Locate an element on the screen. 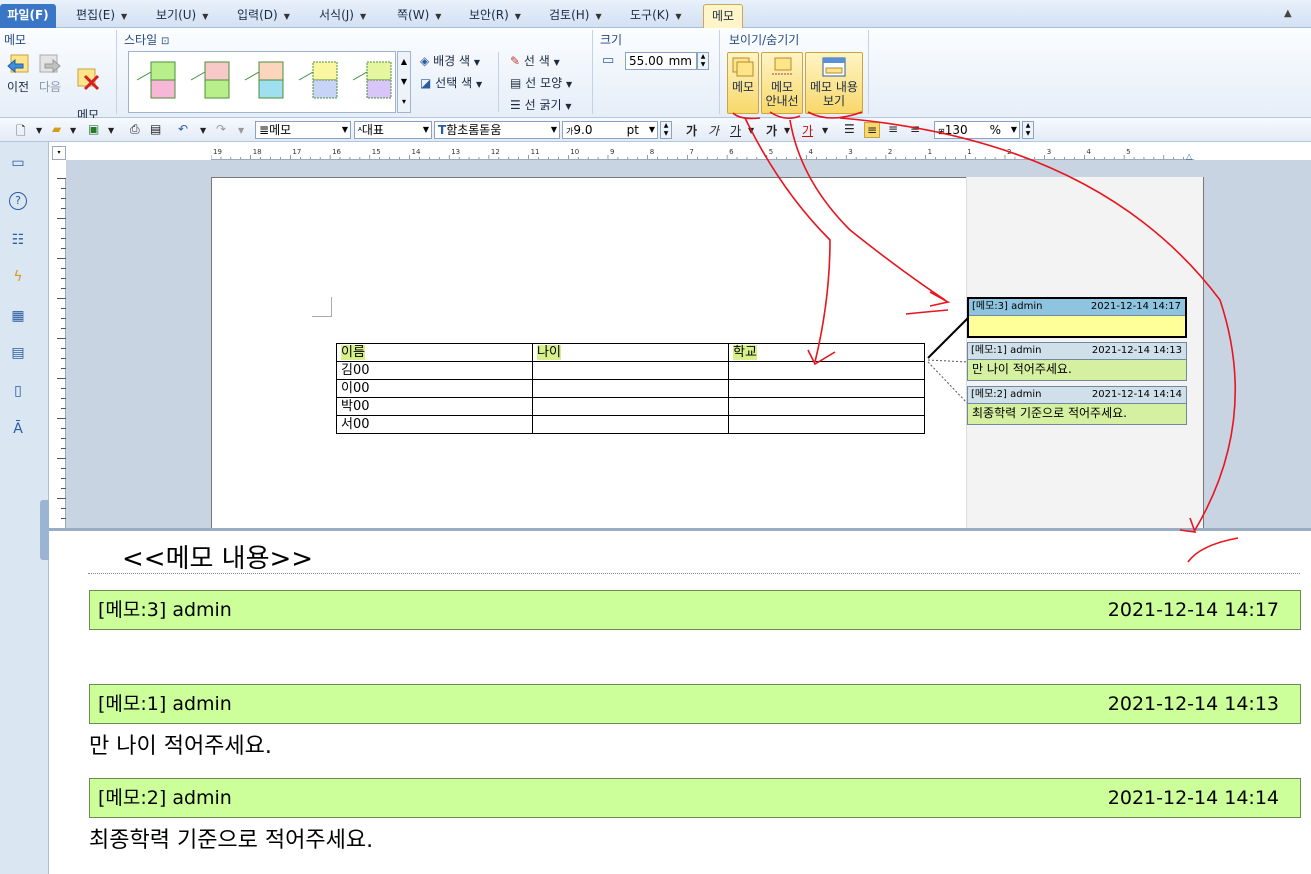  table-header-cell: 나이 is located at coordinates (630, 352).